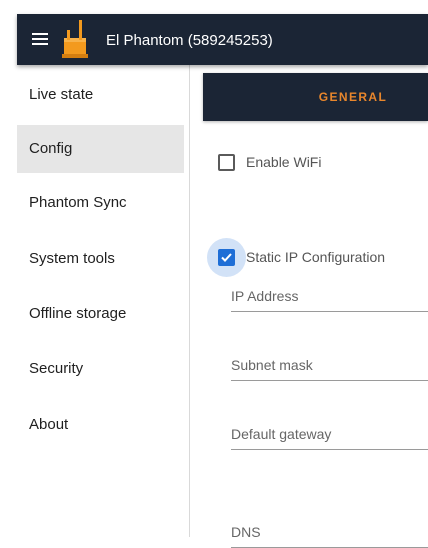  I want to click on sidebar-item-phantom-sync: Phantom Sync, so click(100, 203).